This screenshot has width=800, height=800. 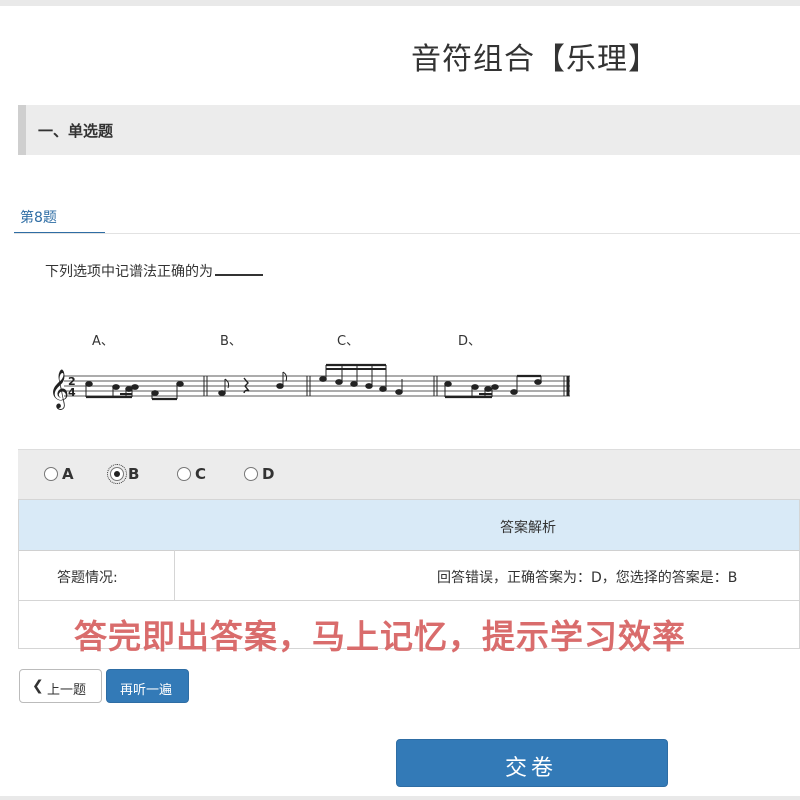 What do you see at coordinates (38, 218) in the screenshot?
I see `tab-question-label: 第8题` at bounding box center [38, 218].